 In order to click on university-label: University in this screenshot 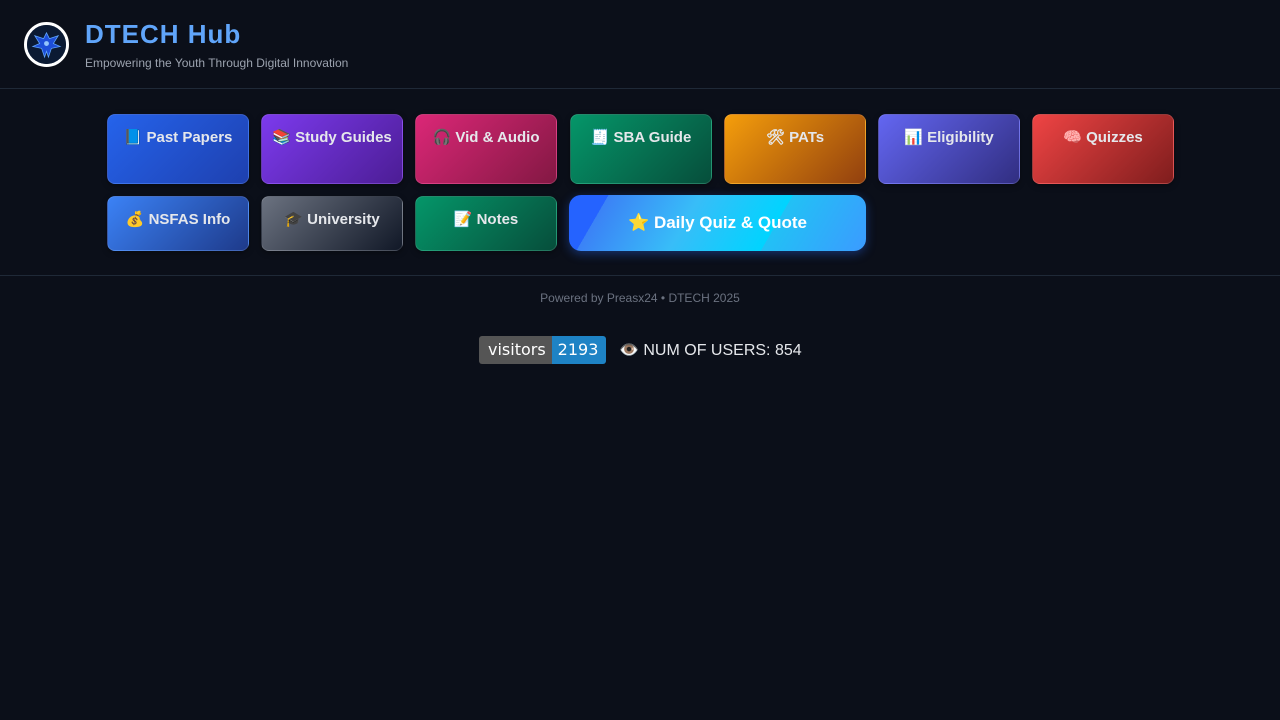, I will do `click(343, 219)`.